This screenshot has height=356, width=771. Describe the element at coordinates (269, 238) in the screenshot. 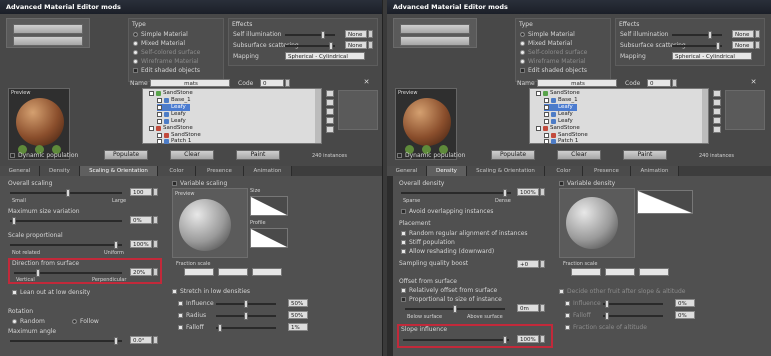

I see `profile-ramp` at that location.